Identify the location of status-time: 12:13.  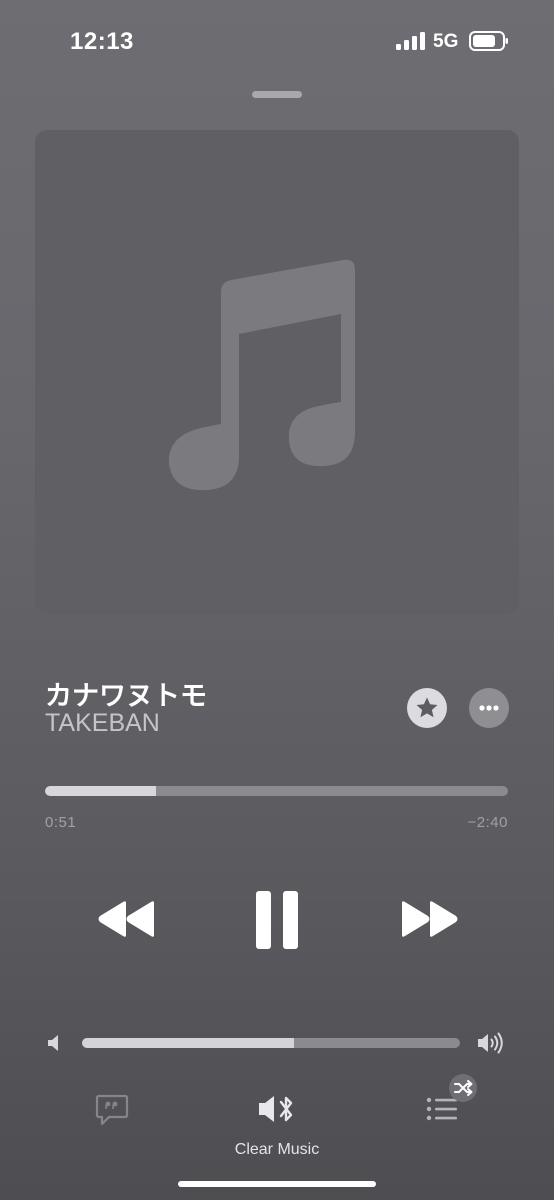
(102, 41).